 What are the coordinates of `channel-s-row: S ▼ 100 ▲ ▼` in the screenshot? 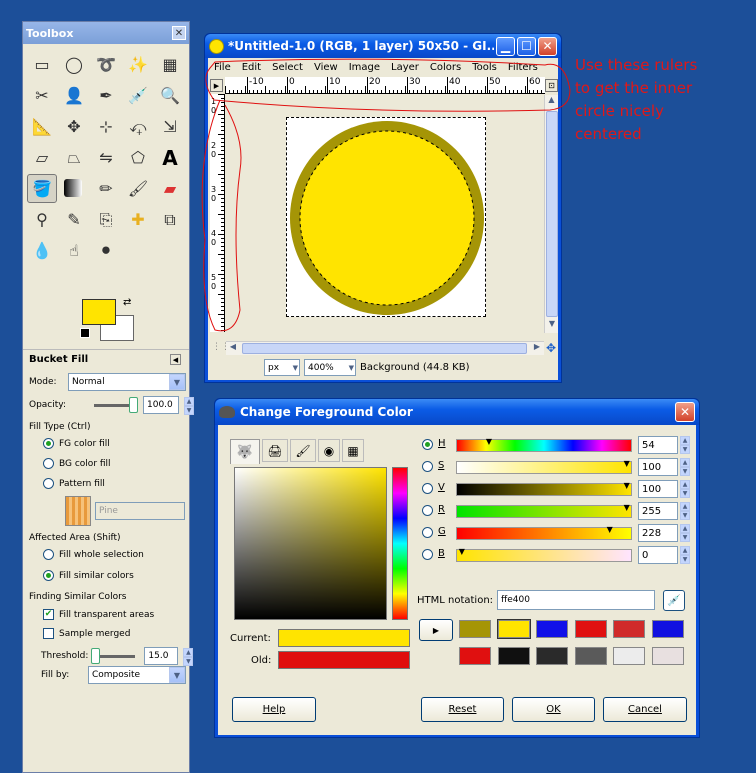 It's located at (557, 467).